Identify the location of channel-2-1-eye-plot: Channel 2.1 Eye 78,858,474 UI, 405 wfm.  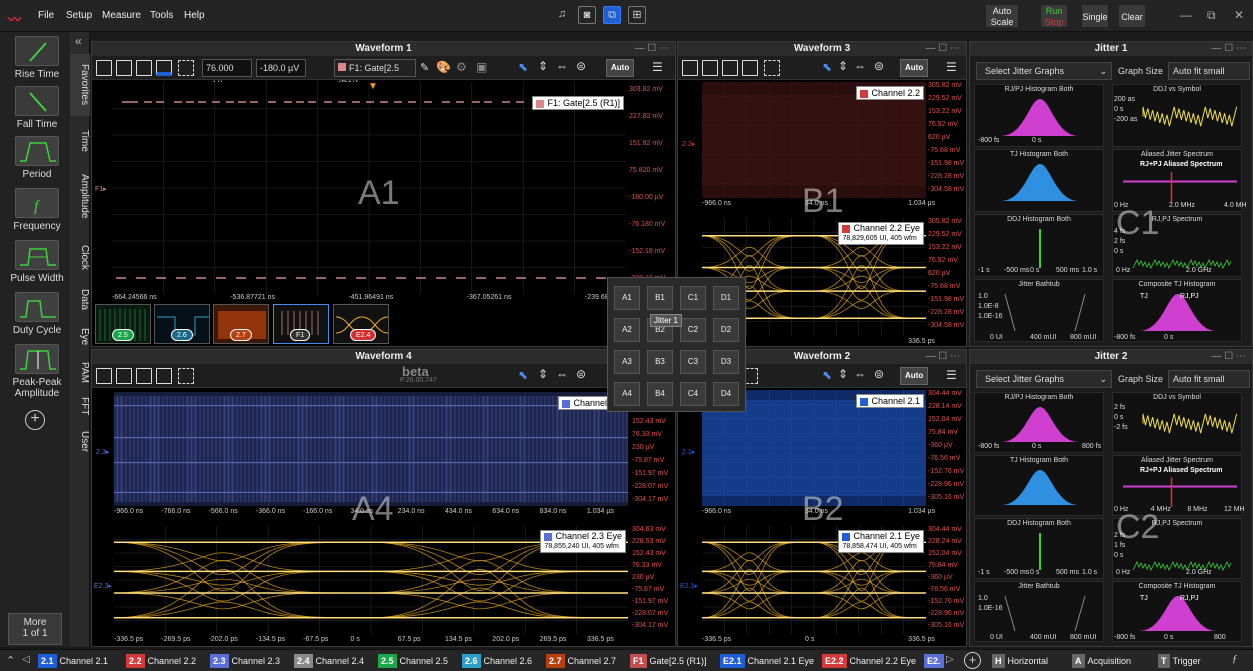
(814, 580).